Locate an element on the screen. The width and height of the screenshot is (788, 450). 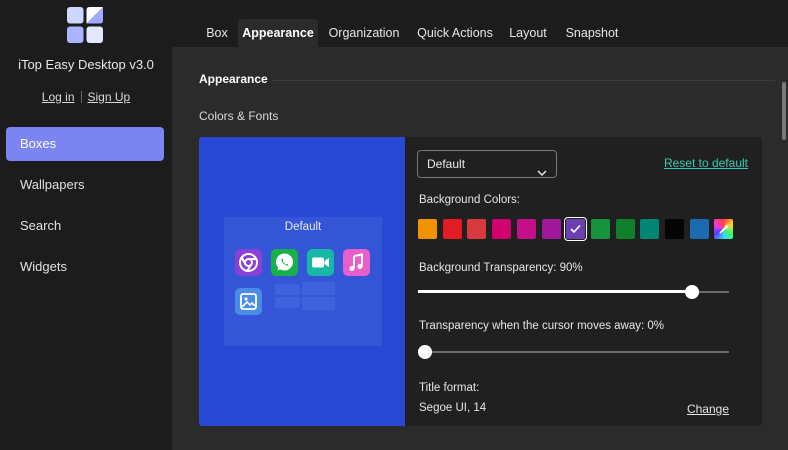
tab-quick-actions: Quick Actions is located at coordinates (455, 33).